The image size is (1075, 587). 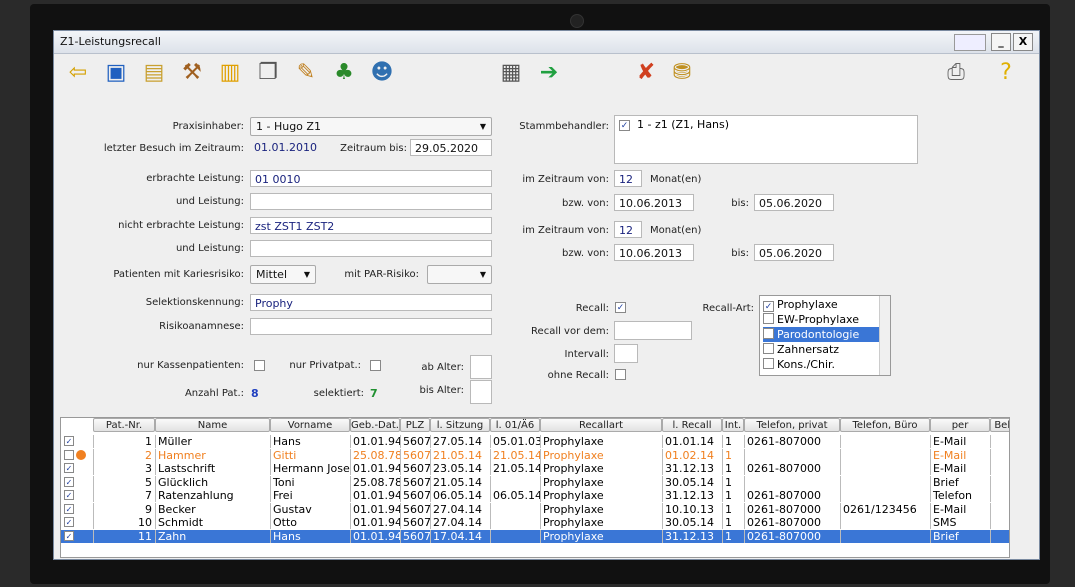 What do you see at coordinates (646, 73) in the screenshot?
I see `cancel-icon: ✘` at bounding box center [646, 73].